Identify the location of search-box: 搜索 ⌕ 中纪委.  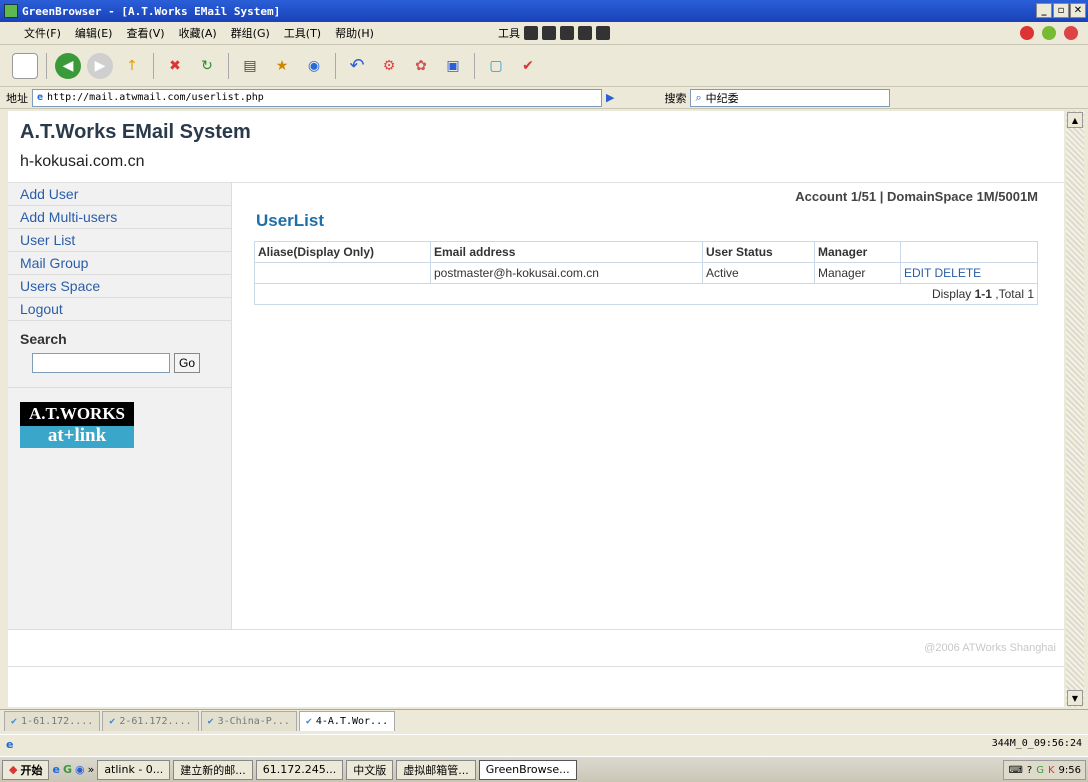
(777, 97).